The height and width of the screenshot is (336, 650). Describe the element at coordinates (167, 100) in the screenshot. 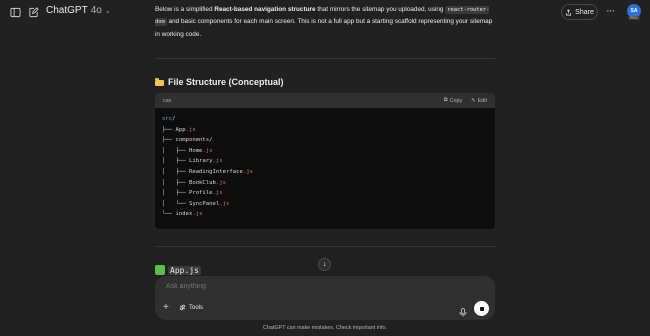

I see `code-language: css` at that location.